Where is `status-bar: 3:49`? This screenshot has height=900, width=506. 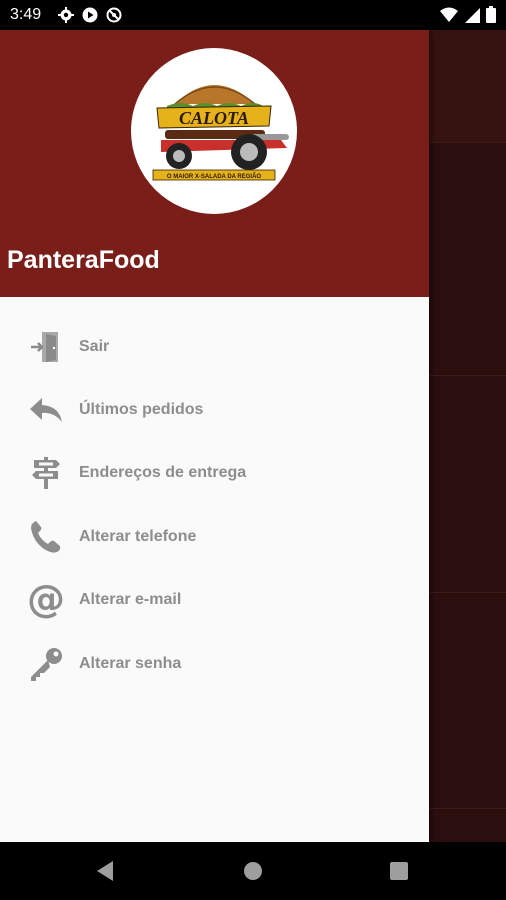 status-bar: 3:49 is located at coordinates (253, 15).